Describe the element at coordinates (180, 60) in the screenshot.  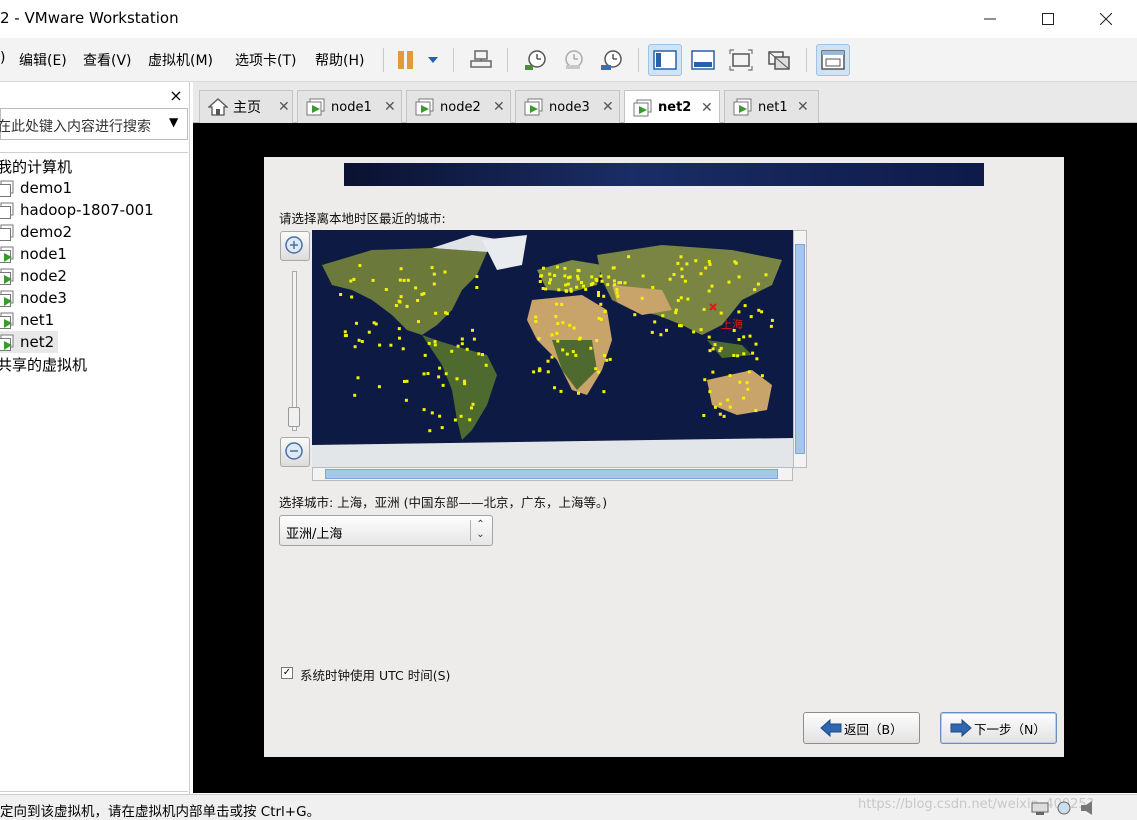
I see `menu-vm: 虚拟机(M)` at that location.